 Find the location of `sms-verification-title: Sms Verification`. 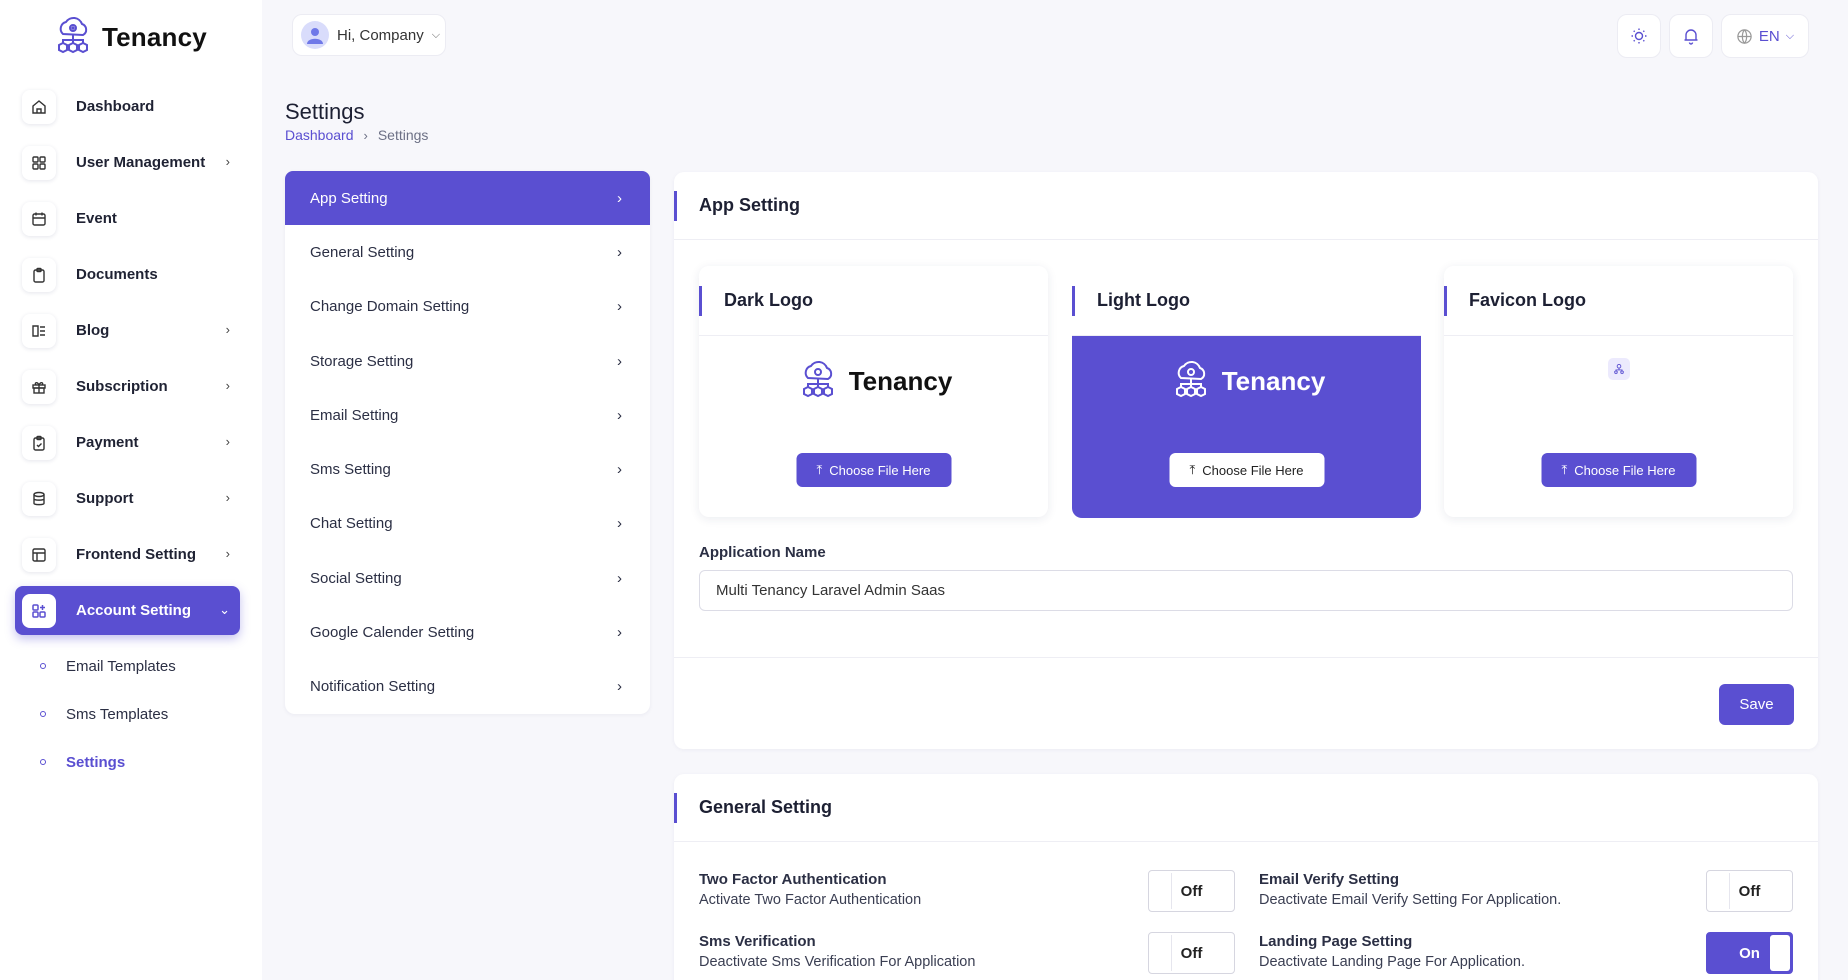

sms-verification-title: Sms Verification is located at coordinates (757, 941).